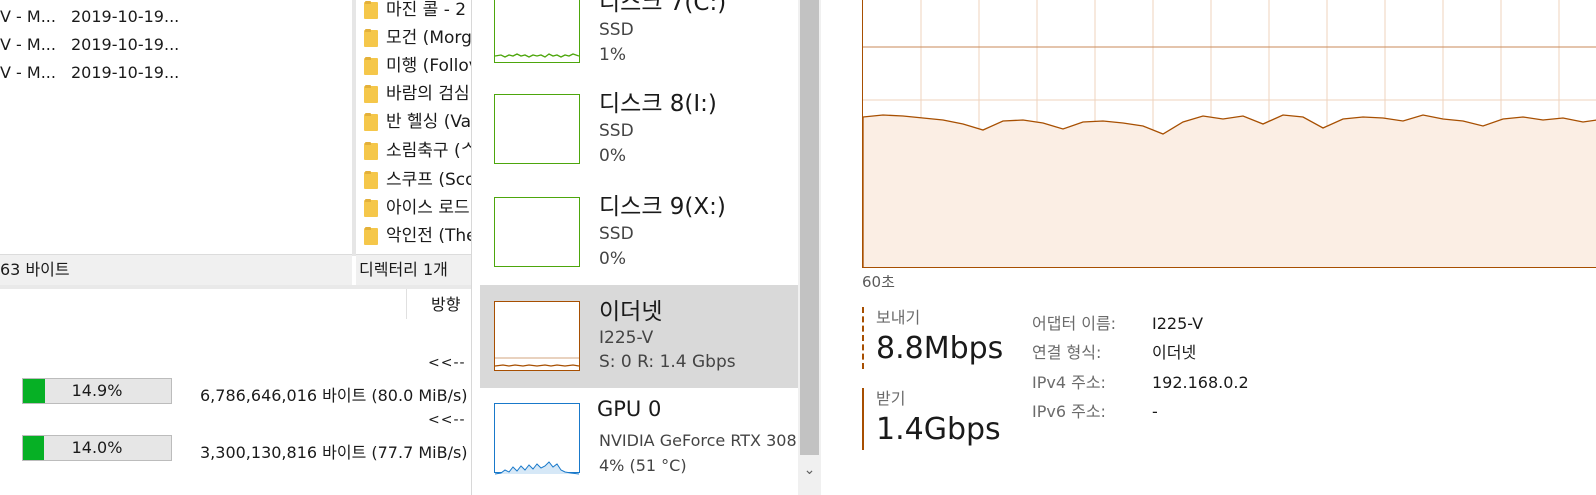 The height and width of the screenshot is (495, 1596). I want to click on send-stat: 보내기 8.8Mbps, so click(932, 338).